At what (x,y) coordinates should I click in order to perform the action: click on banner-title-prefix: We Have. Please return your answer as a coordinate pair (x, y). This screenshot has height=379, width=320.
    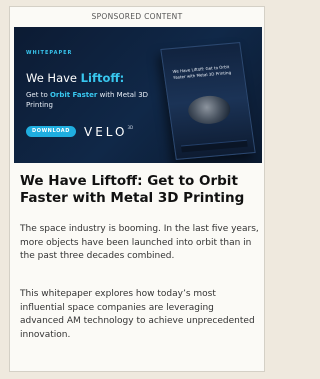
    Looking at the image, I should click on (53, 78).